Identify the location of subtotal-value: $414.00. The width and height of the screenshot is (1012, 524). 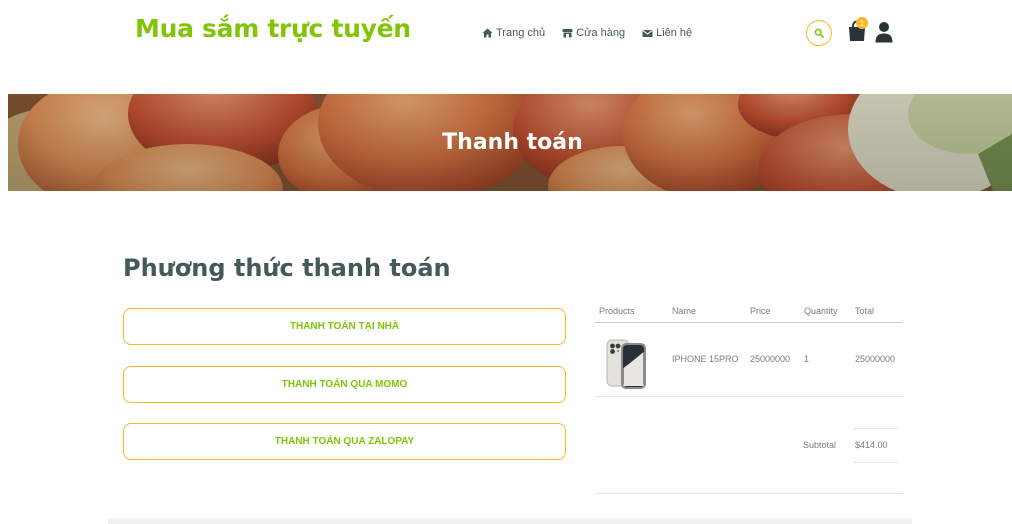
(871, 445).